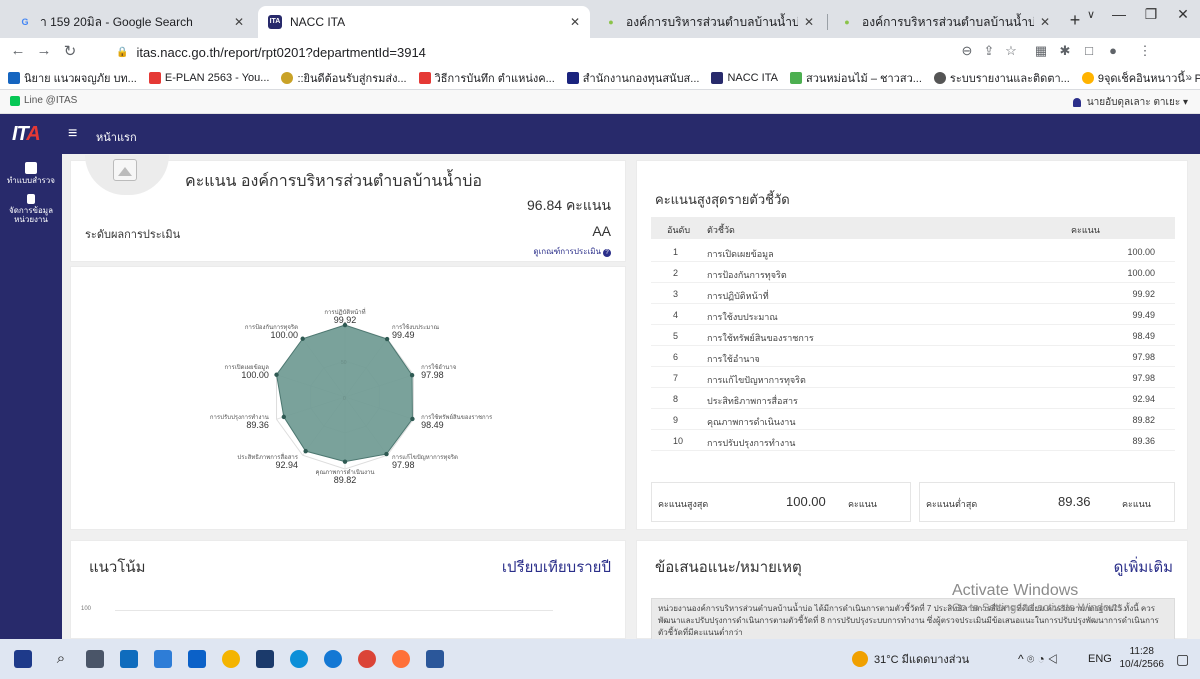 This screenshot has height=679, width=1200. Describe the element at coordinates (1091, 14) in the screenshot. I see `tab-search-icon: ∨` at that location.